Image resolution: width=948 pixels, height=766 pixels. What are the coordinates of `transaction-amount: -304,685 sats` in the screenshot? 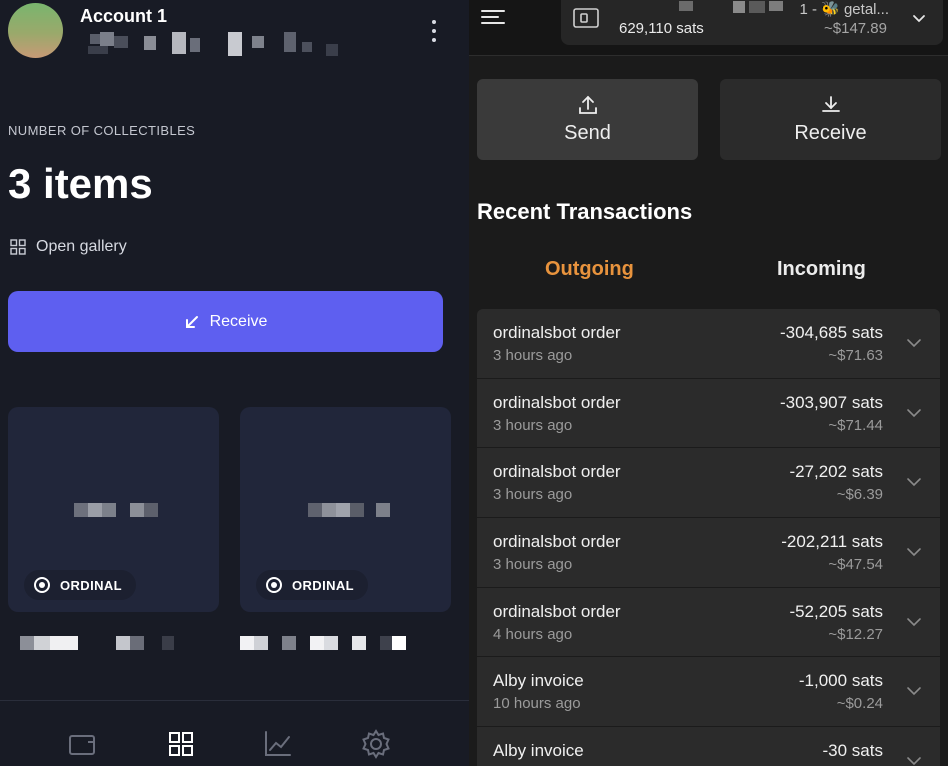 It's located at (831, 332).